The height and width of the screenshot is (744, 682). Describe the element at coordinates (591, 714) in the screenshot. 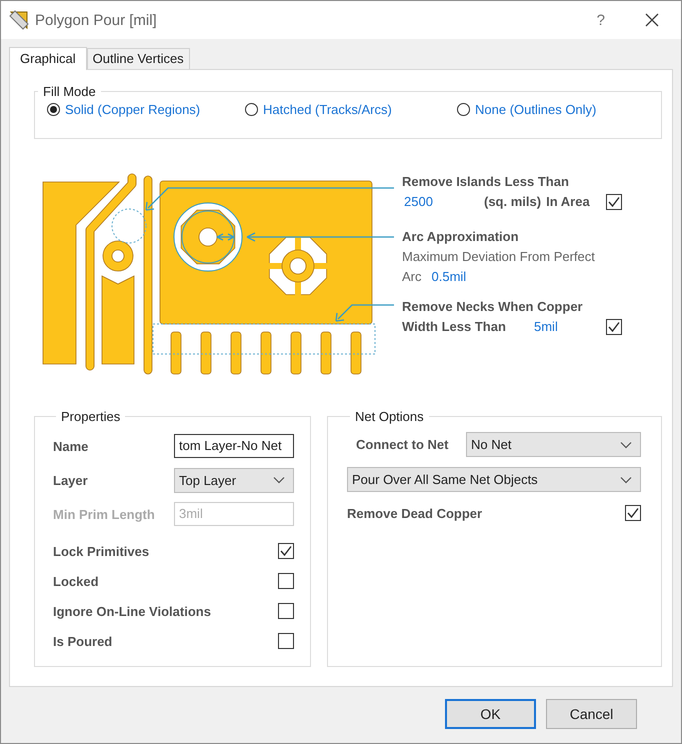

I see `dialog-button: Cancel` at that location.